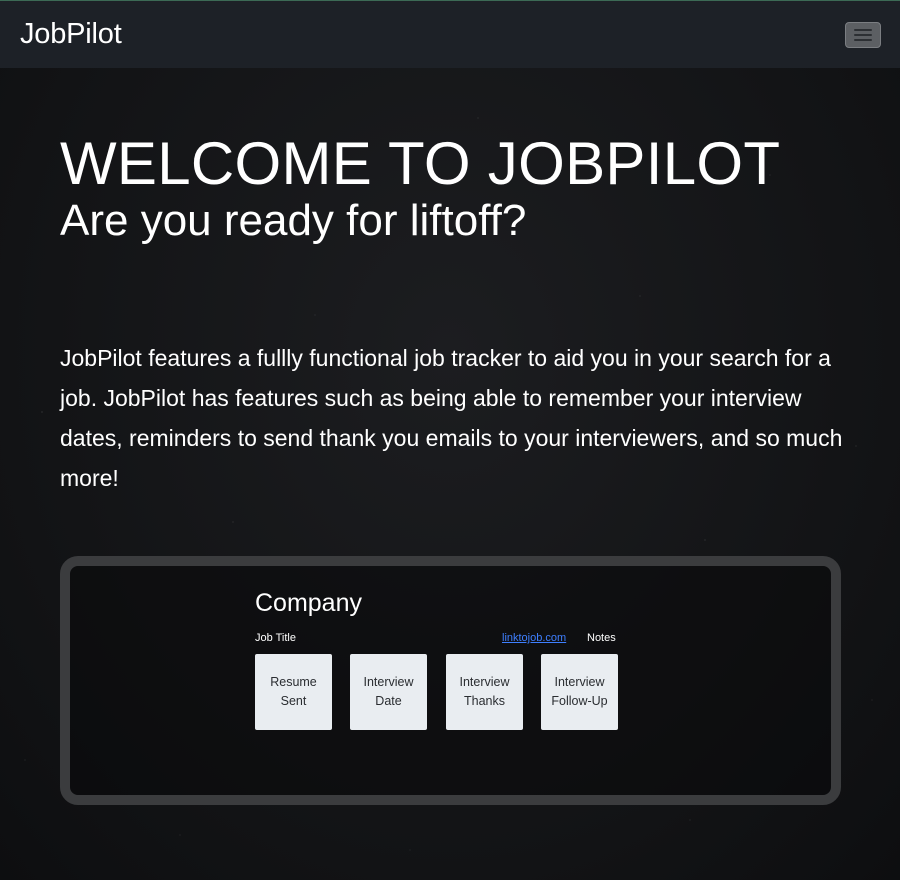 This screenshot has width=900, height=880. I want to click on job-notes: Notes, so click(601, 638).